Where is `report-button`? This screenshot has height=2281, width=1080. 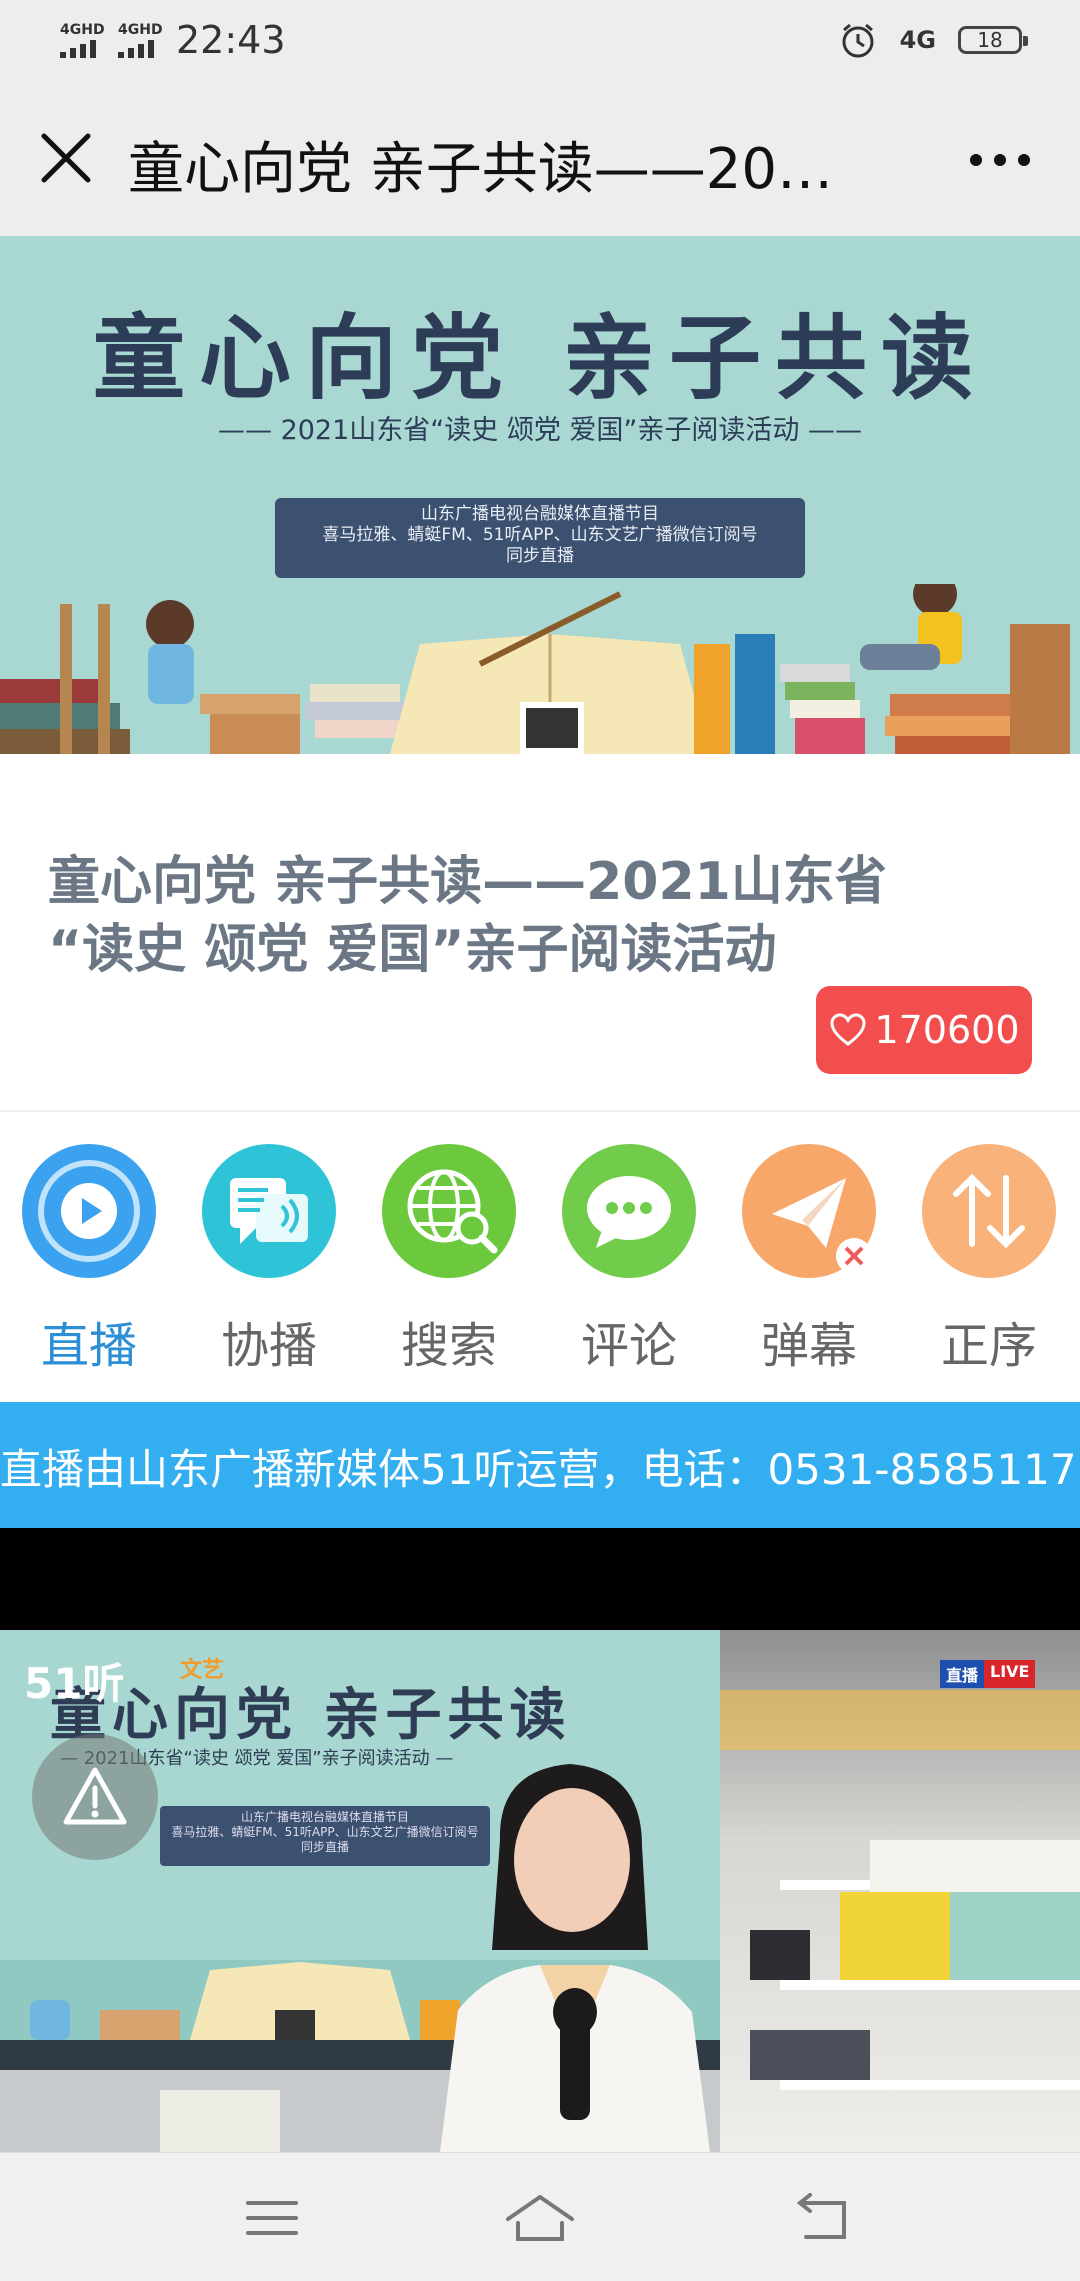 report-button is located at coordinates (95, 1797).